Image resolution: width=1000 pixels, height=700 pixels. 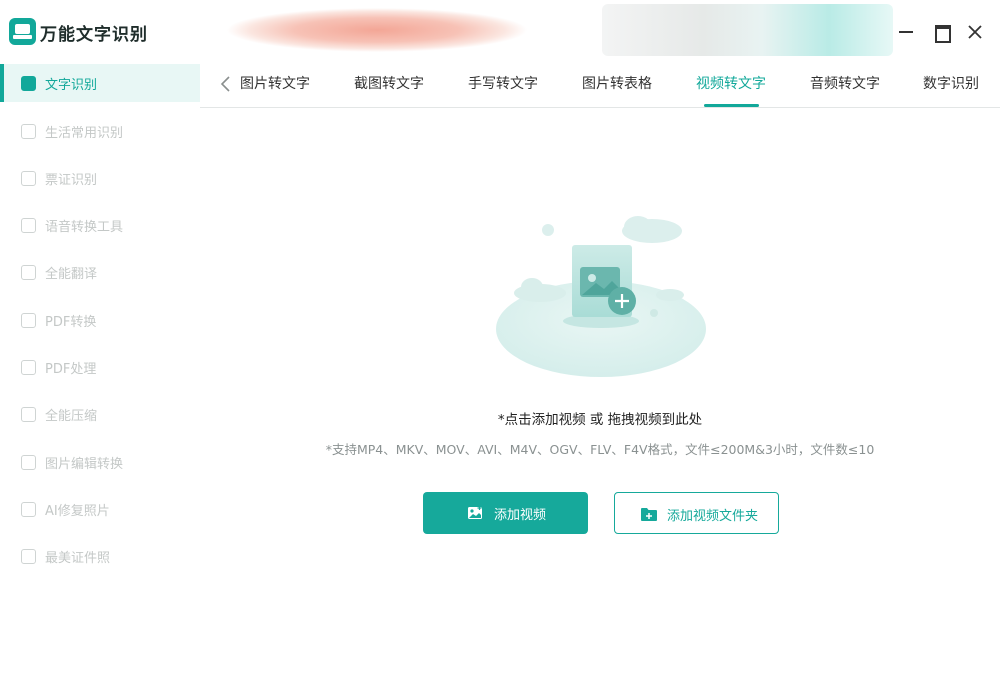 What do you see at coordinates (731, 105) in the screenshot?
I see `active-tab-indicator` at bounding box center [731, 105].